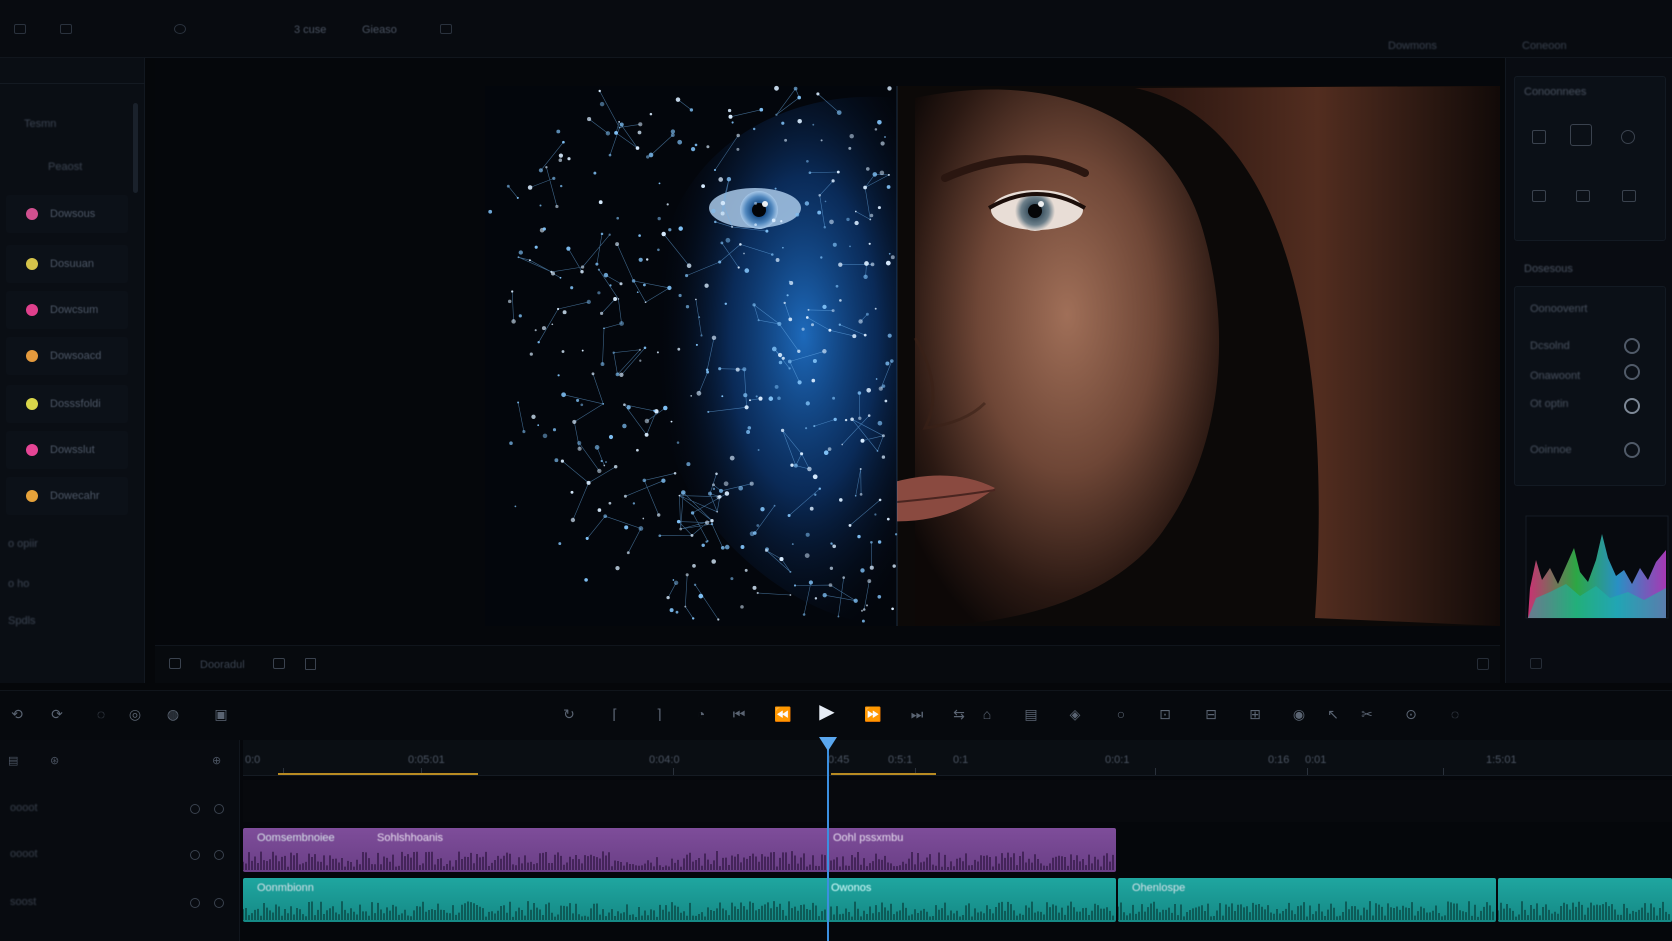 This screenshot has width=1672, height=941. What do you see at coordinates (195, 903) in the screenshot?
I see `track-mute-icon` at bounding box center [195, 903].